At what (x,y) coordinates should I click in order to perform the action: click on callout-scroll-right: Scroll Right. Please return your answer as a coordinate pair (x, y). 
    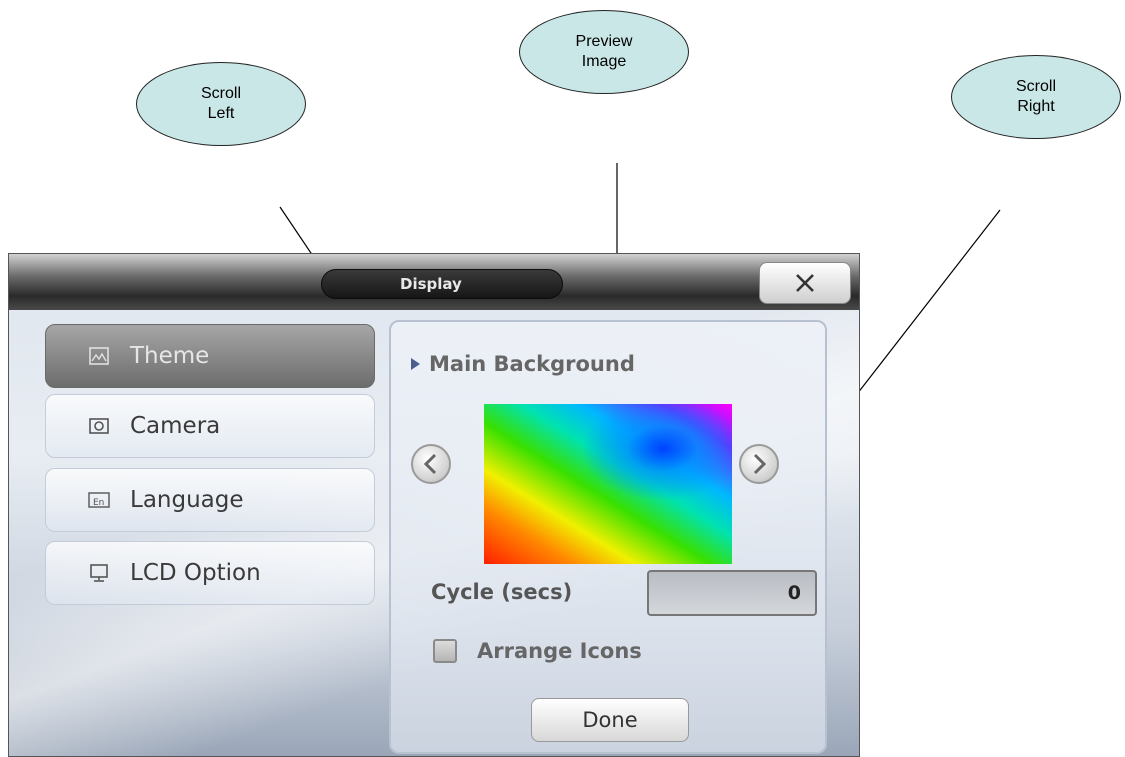
    Looking at the image, I should click on (1036, 97).